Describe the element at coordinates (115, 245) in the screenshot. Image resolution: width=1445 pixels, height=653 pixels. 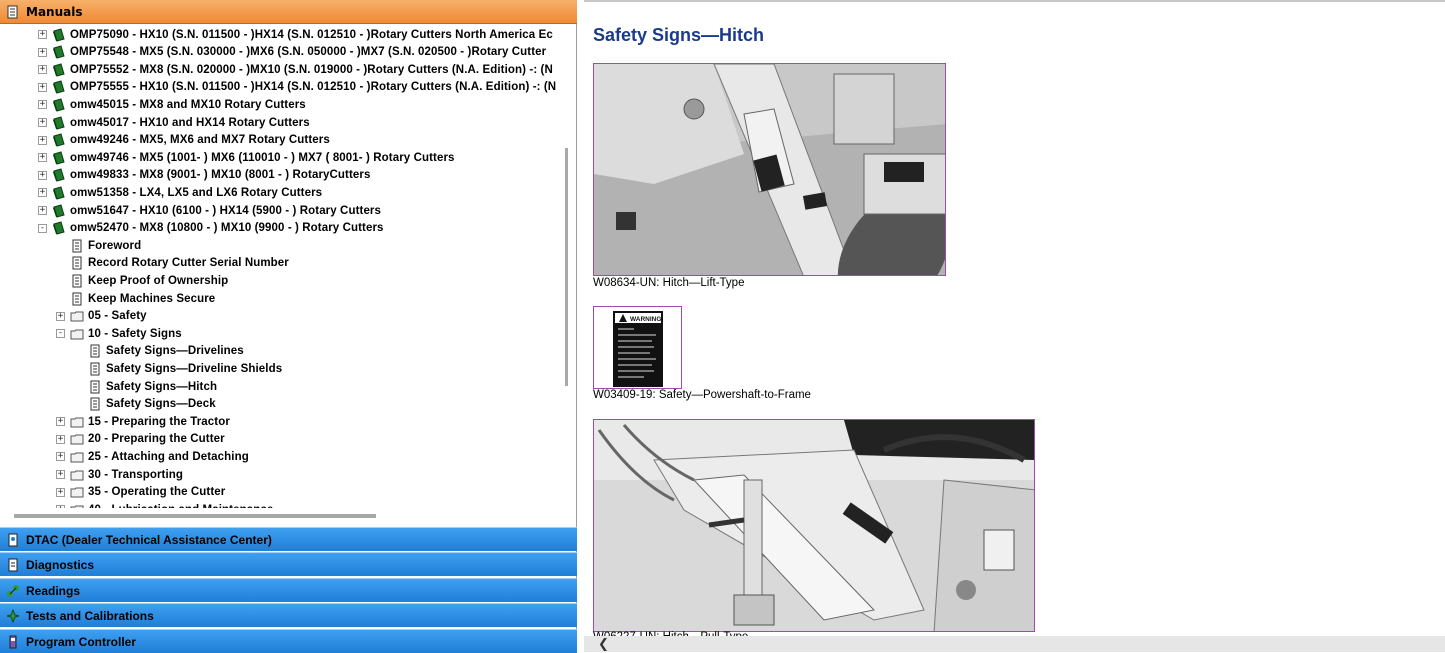
I see `tree-item-label: Foreword` at that location.